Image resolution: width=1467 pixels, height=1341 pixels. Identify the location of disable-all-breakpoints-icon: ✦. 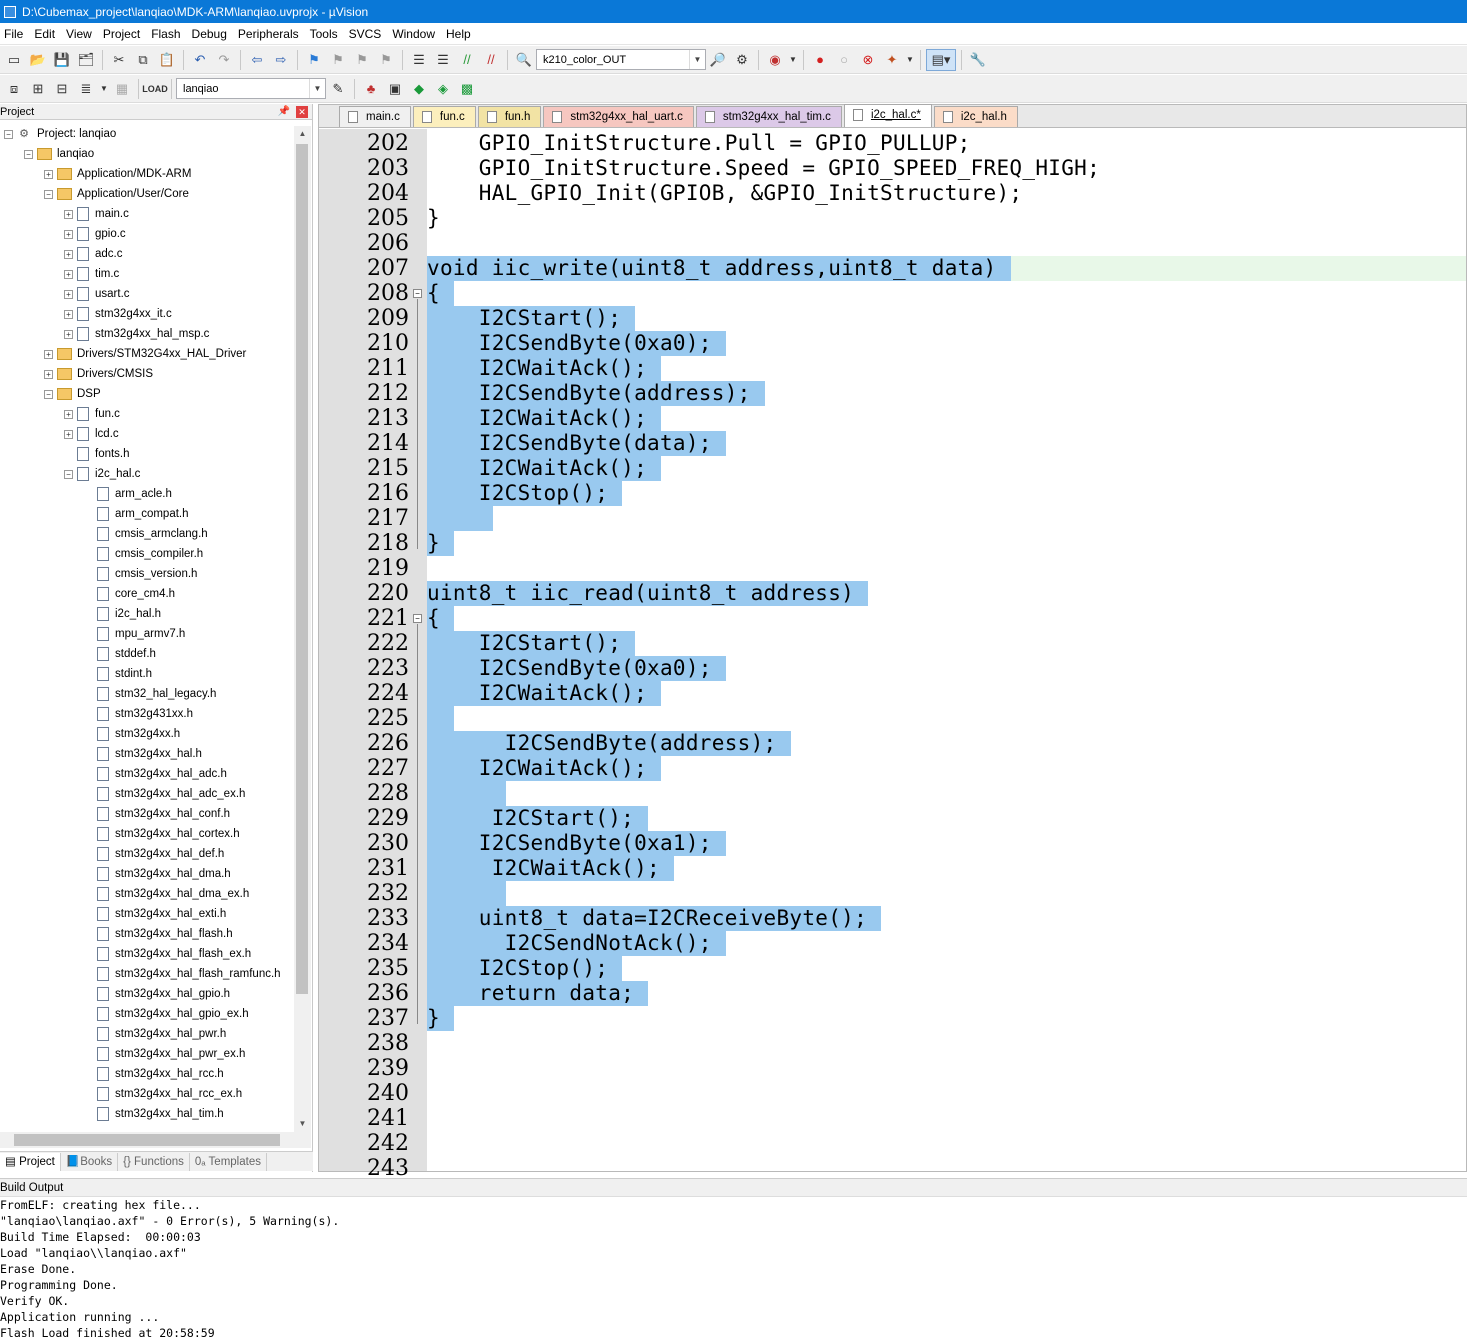
(892, 60).